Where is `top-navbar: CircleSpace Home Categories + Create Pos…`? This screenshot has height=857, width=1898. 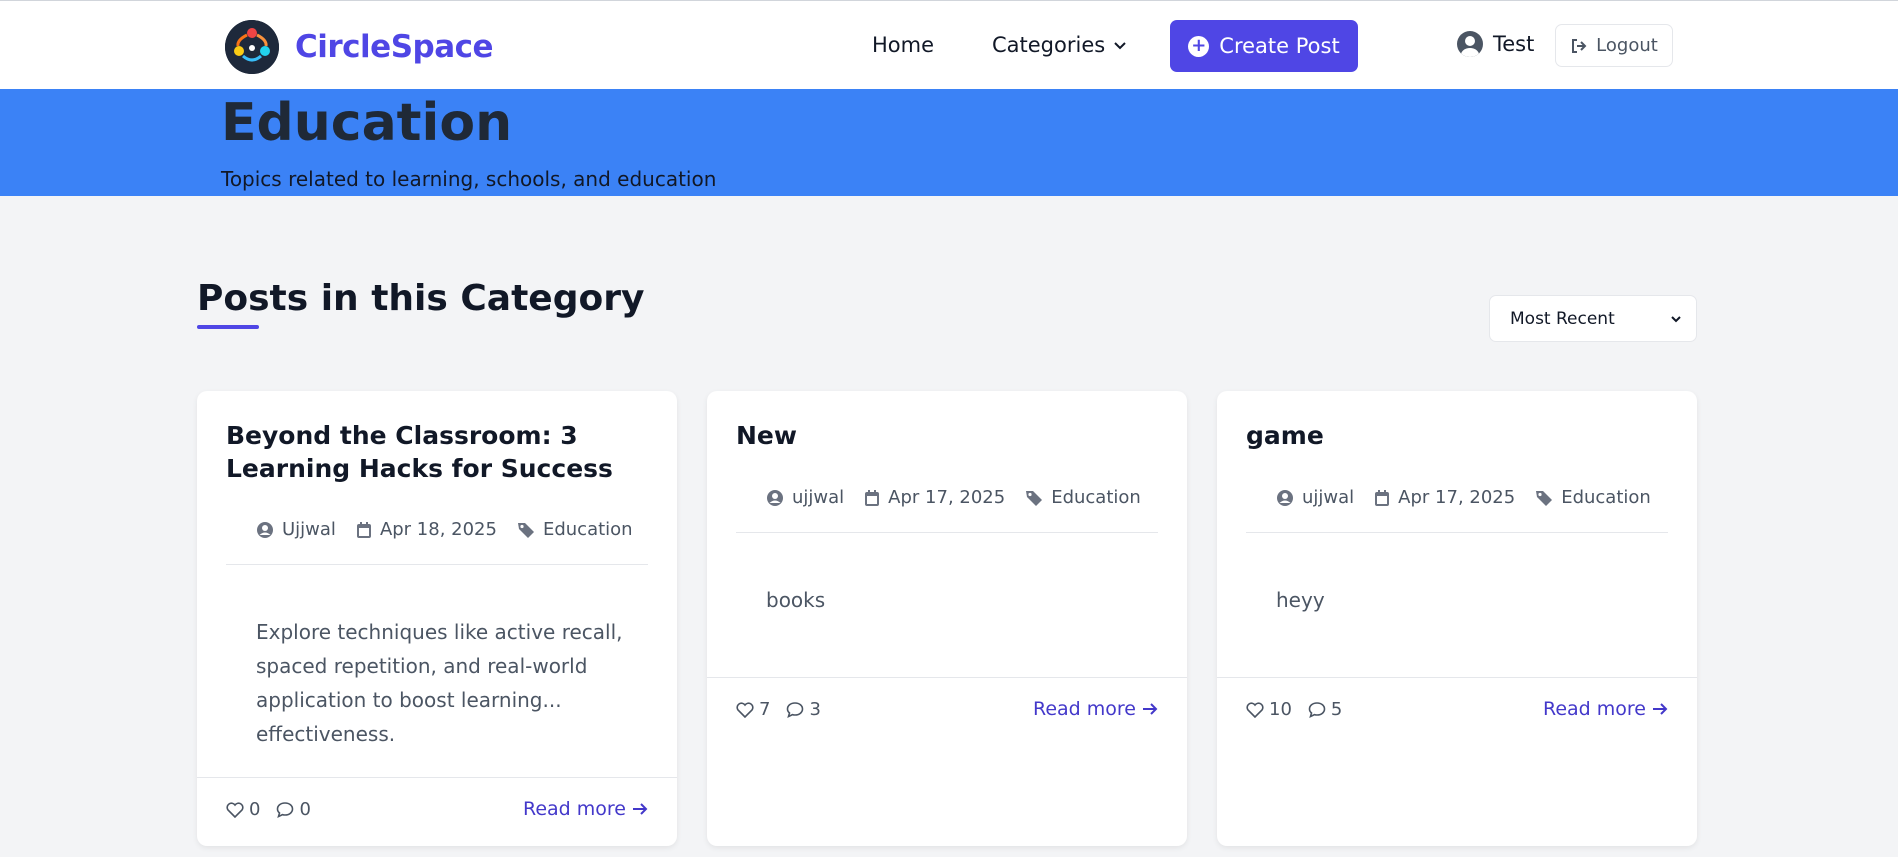
top-navbar: CircleSpace Home Categories + Create Pos… is located at coordinates (949, 44).